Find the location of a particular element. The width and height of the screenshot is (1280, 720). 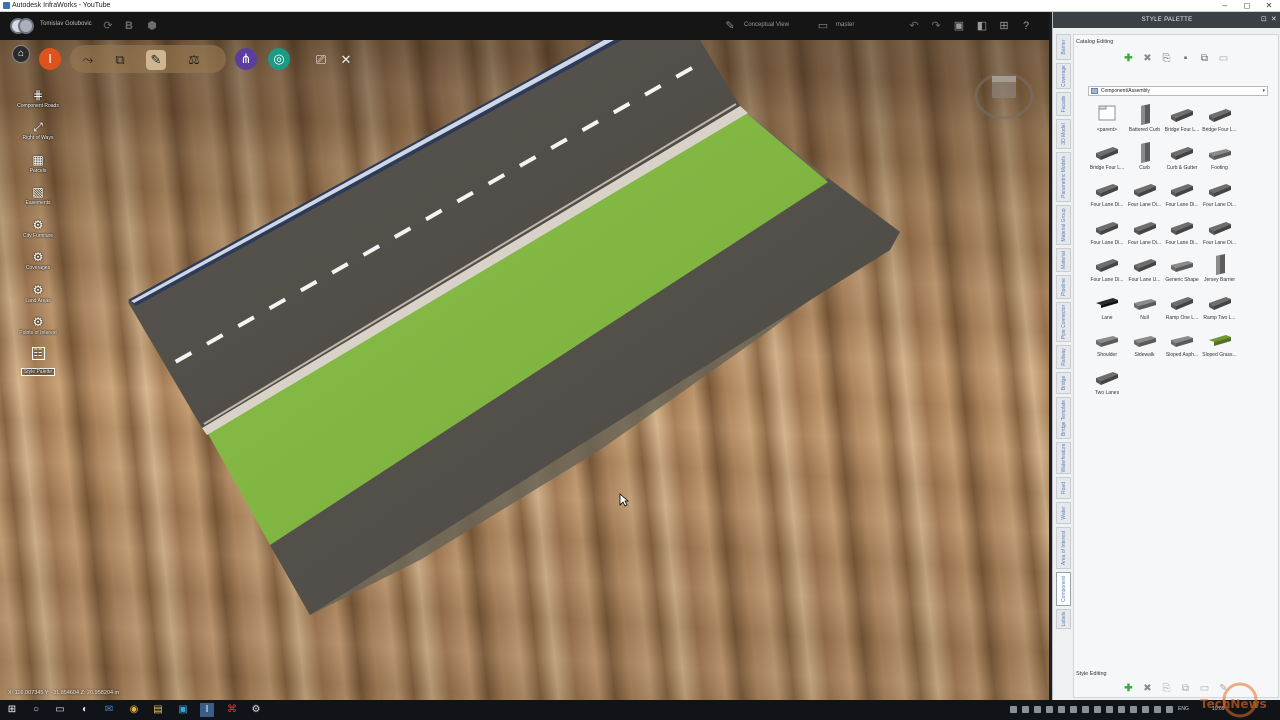

save-icon: ▪ is located at coordinates (1185, 58).